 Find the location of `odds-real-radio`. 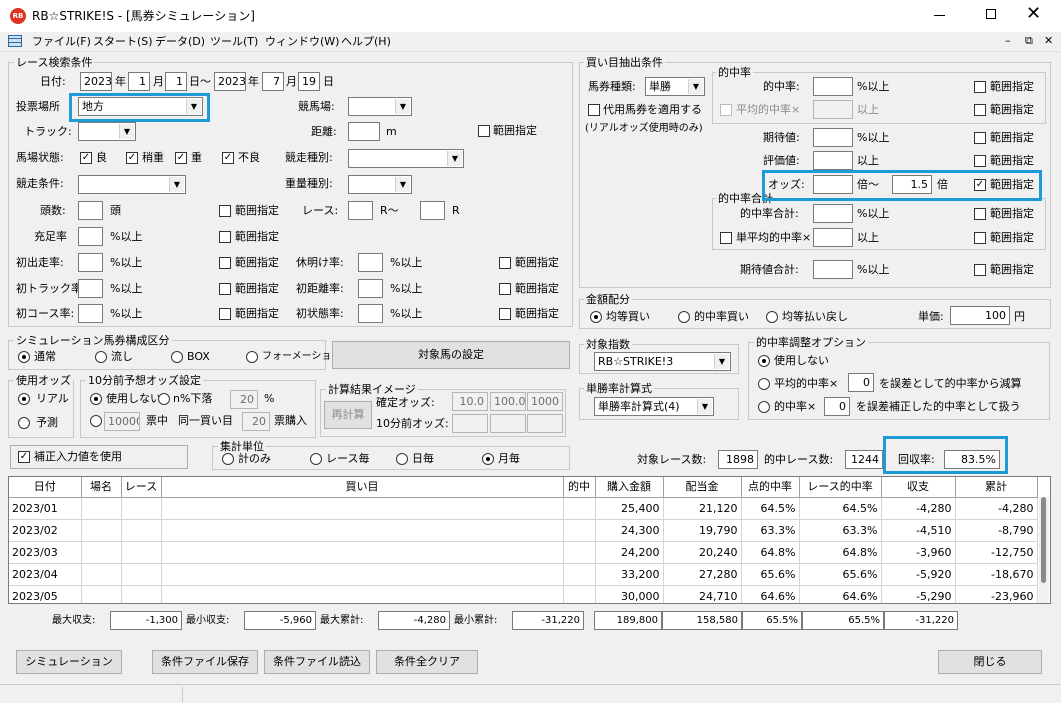

odds-real-radio is located at coordinates (24, 399).